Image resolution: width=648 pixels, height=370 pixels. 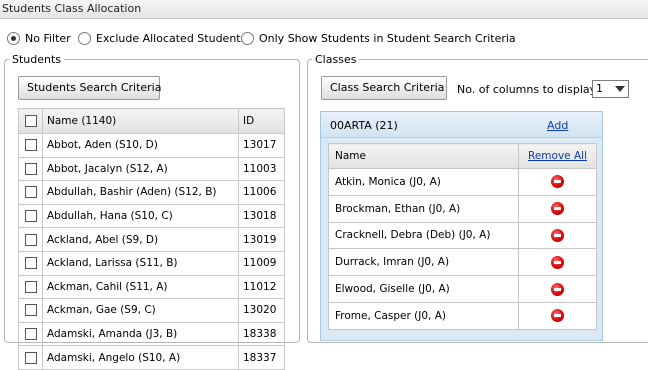 What do you see at coordinates (140, 216) in the screenshot?
I see `student-name: Abdullah, Hana (S10, C)` at bounding box center [140, 216].